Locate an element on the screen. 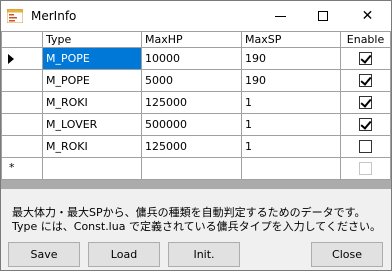  title-bar: MerInfo ✕ is located at coordinates (196, 16).